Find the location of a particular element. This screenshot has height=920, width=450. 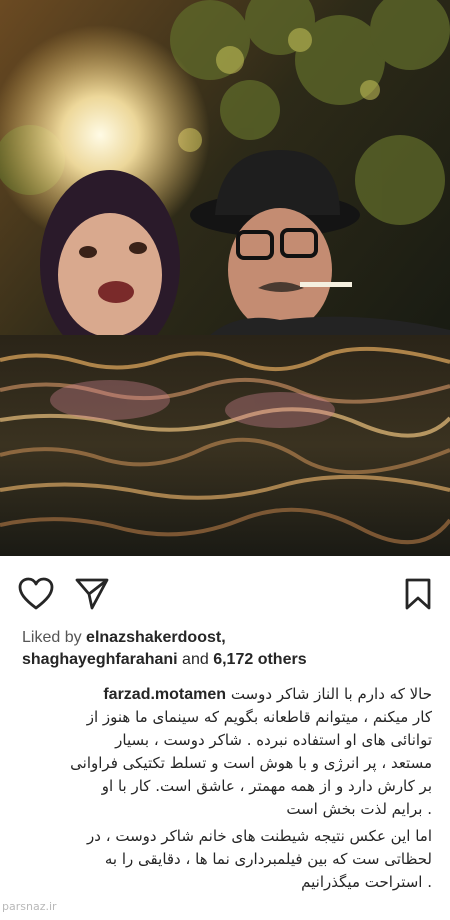

likes-count: 6,172 others is located at coordinates (259, 659).